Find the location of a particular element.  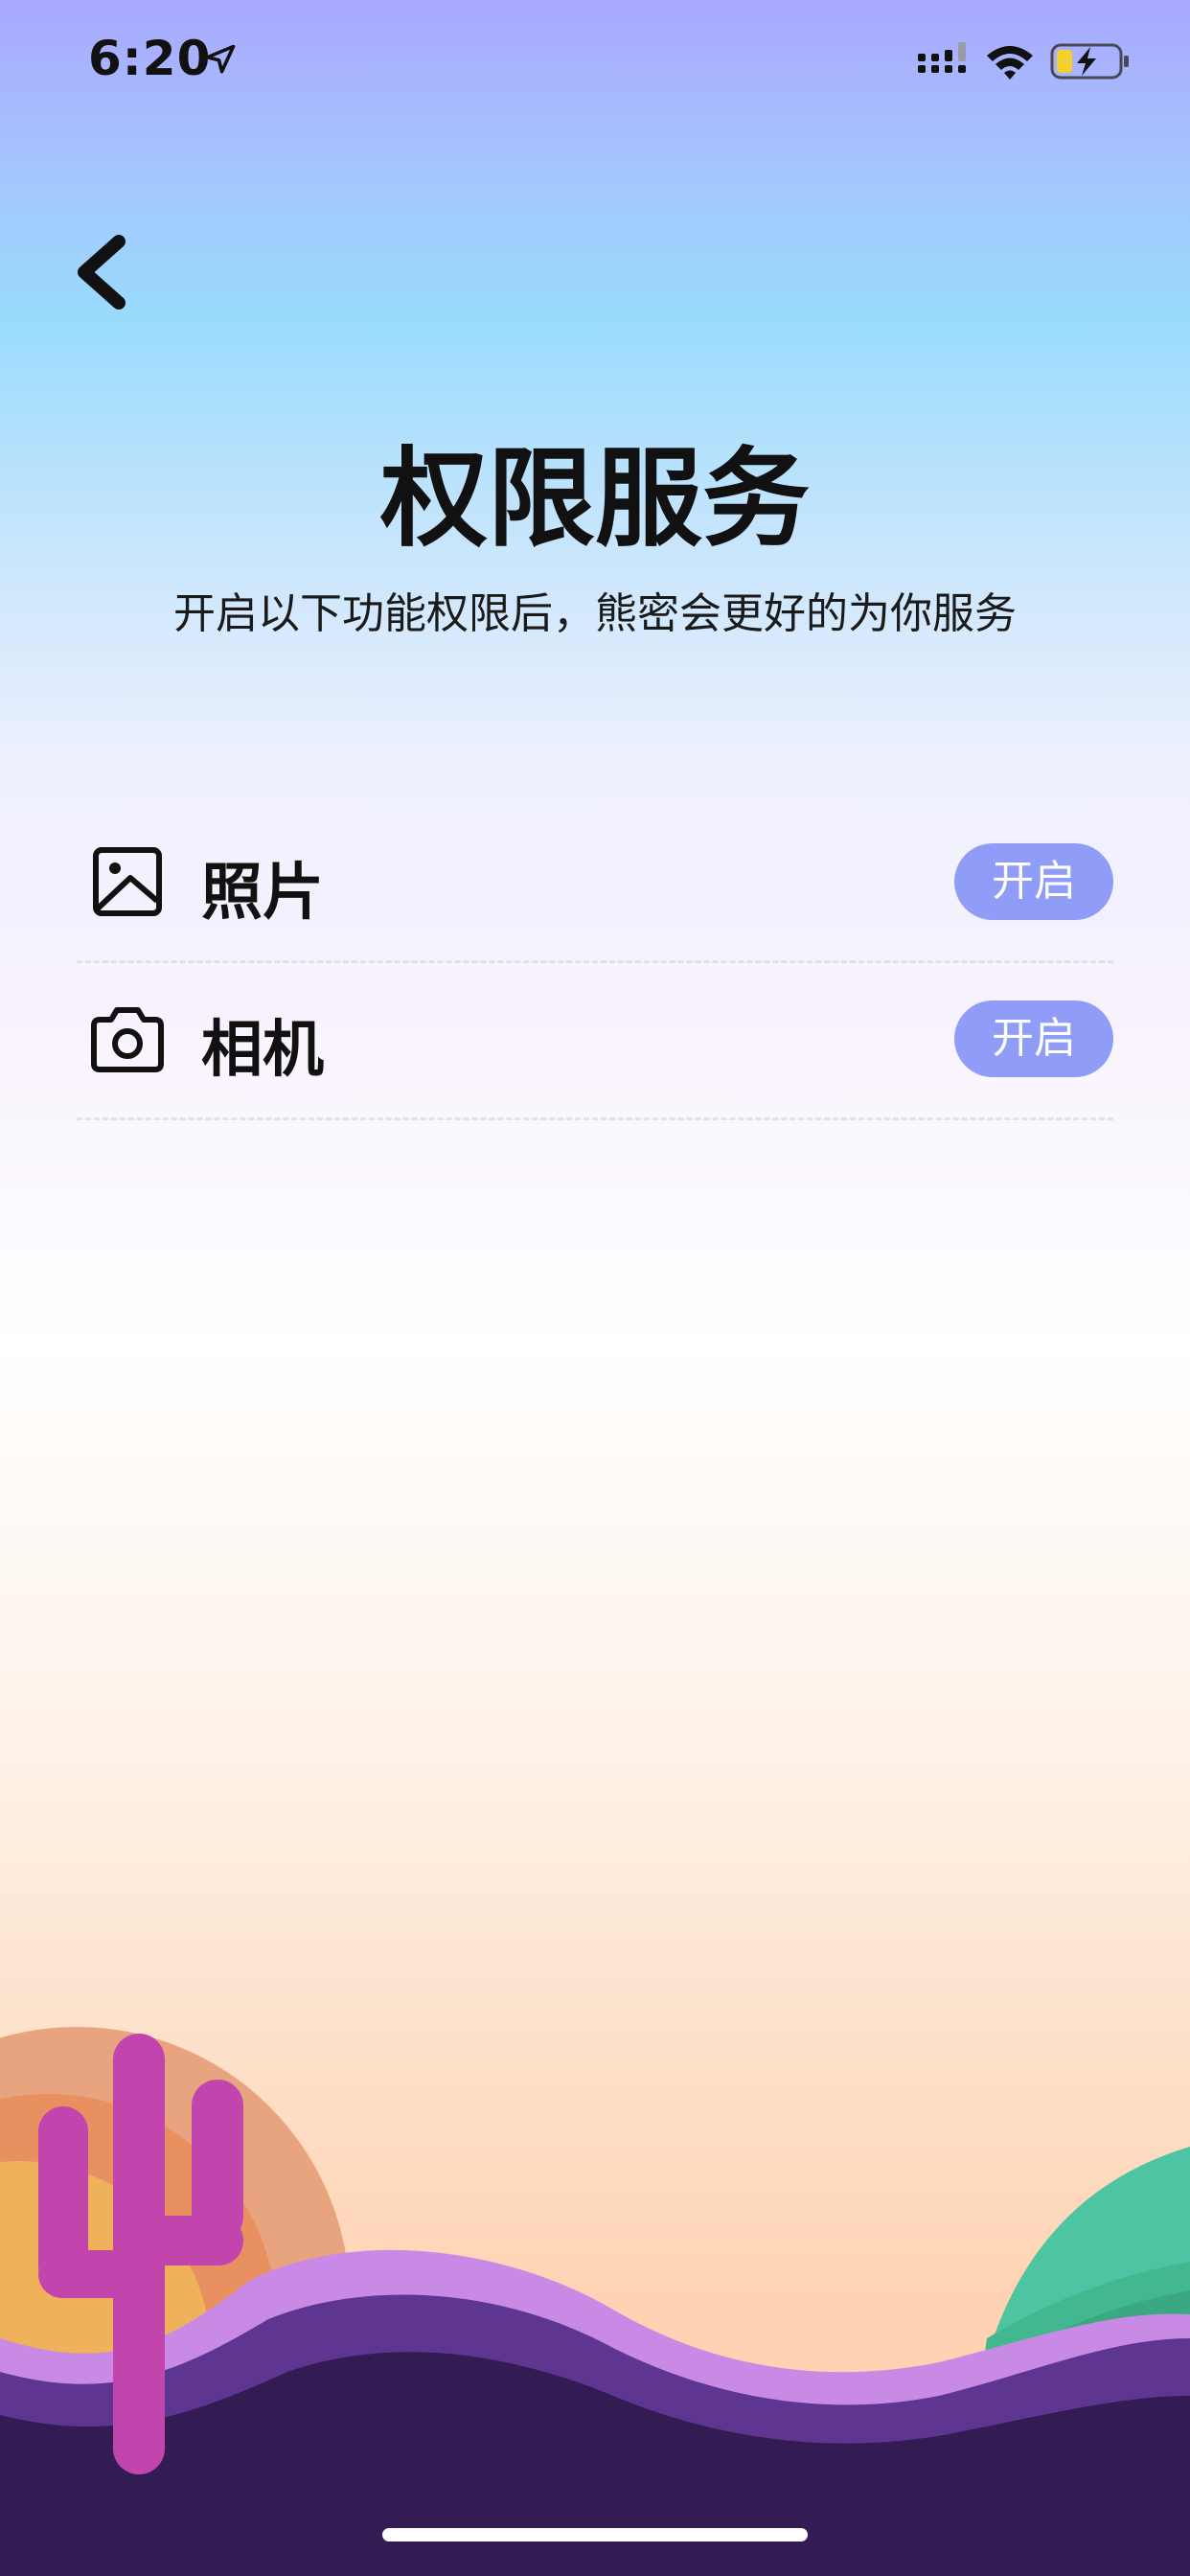

permission-label: 相机 is located at coordinates (263, 1050).